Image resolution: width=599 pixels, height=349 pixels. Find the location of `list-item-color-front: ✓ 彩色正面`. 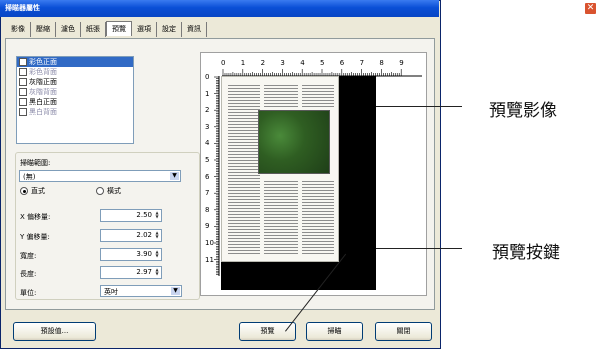

list-item-color-front: ✓ 彩色正面 is located at coordinates (75, 62).